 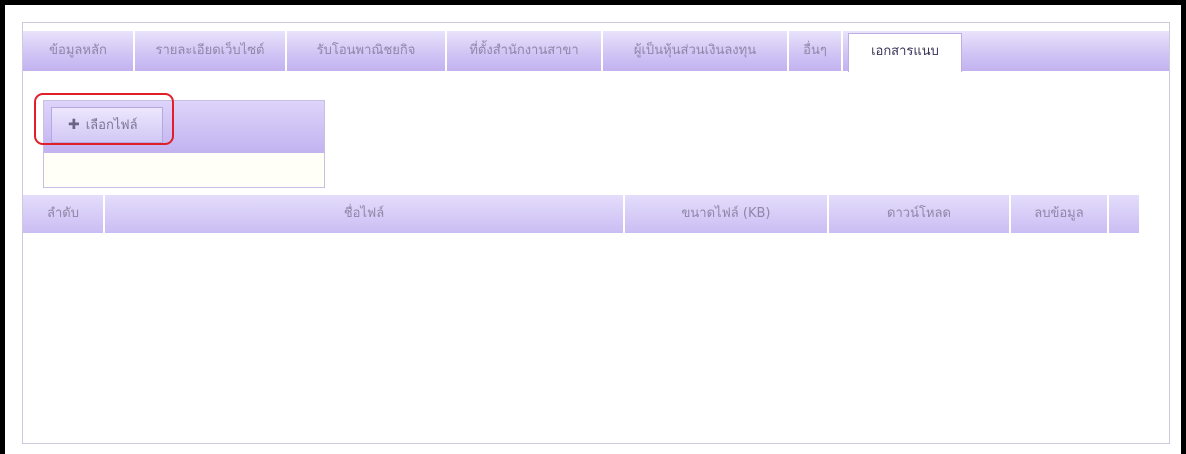 What do you see at coordinates (816, 51) in the screenshot?
I see `tab-other: อื่นๆ` at bounding box center [816, 51].